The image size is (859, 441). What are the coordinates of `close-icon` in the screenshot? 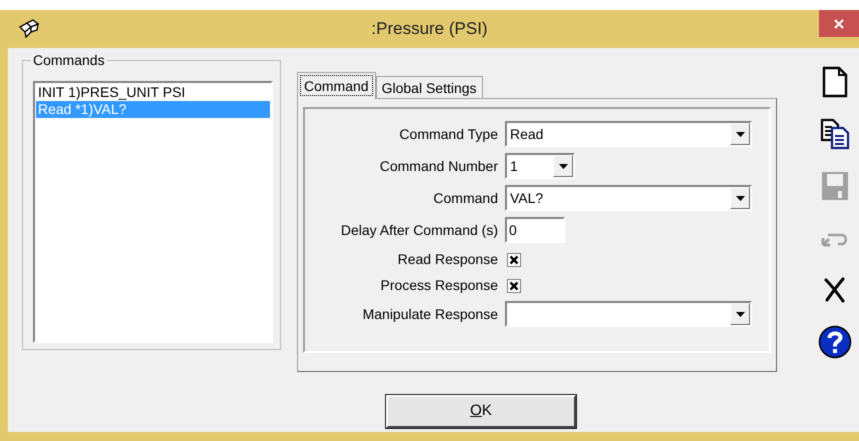 It's located at (839, 24).